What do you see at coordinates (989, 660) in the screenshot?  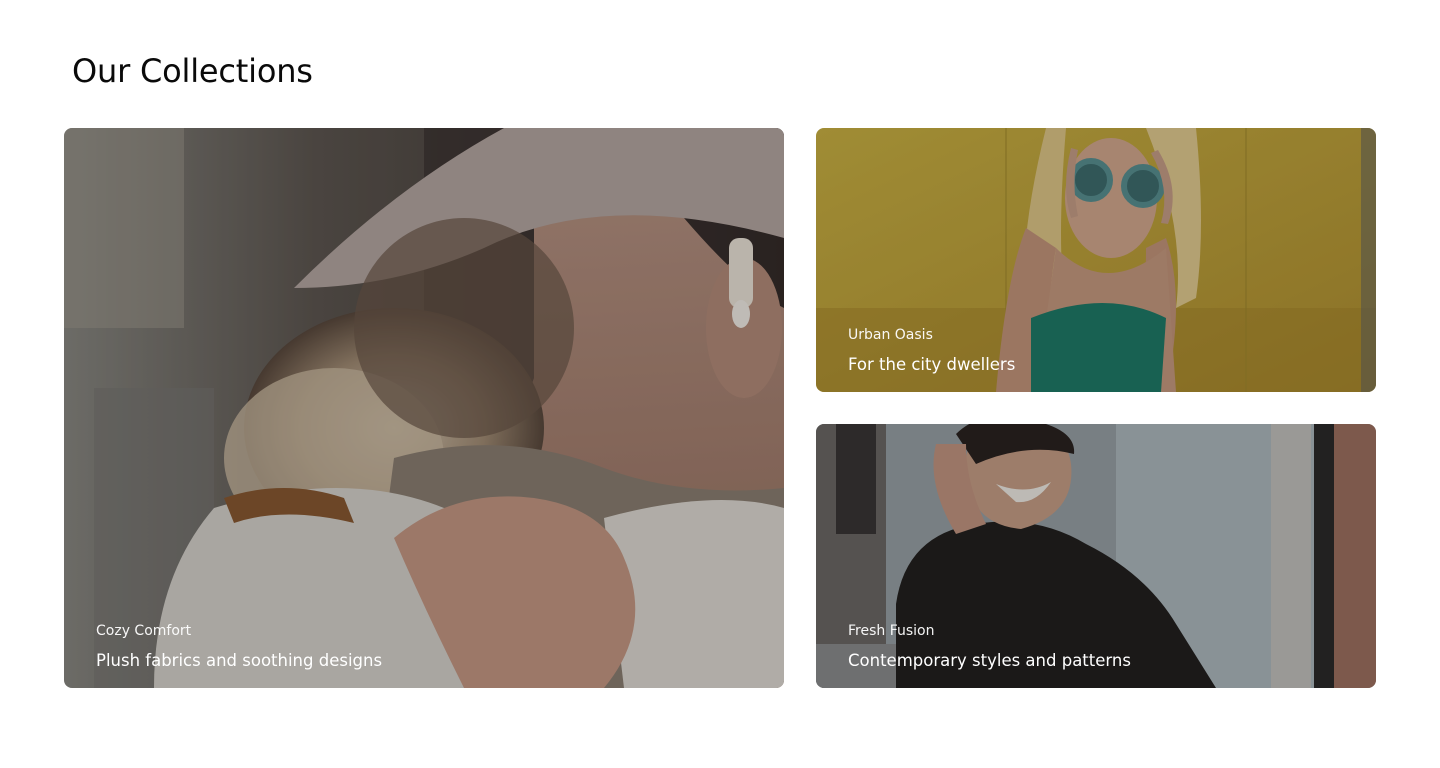 I see `collection-tagline: Contemporary styles and patterns` at bounding box center [989, 660].